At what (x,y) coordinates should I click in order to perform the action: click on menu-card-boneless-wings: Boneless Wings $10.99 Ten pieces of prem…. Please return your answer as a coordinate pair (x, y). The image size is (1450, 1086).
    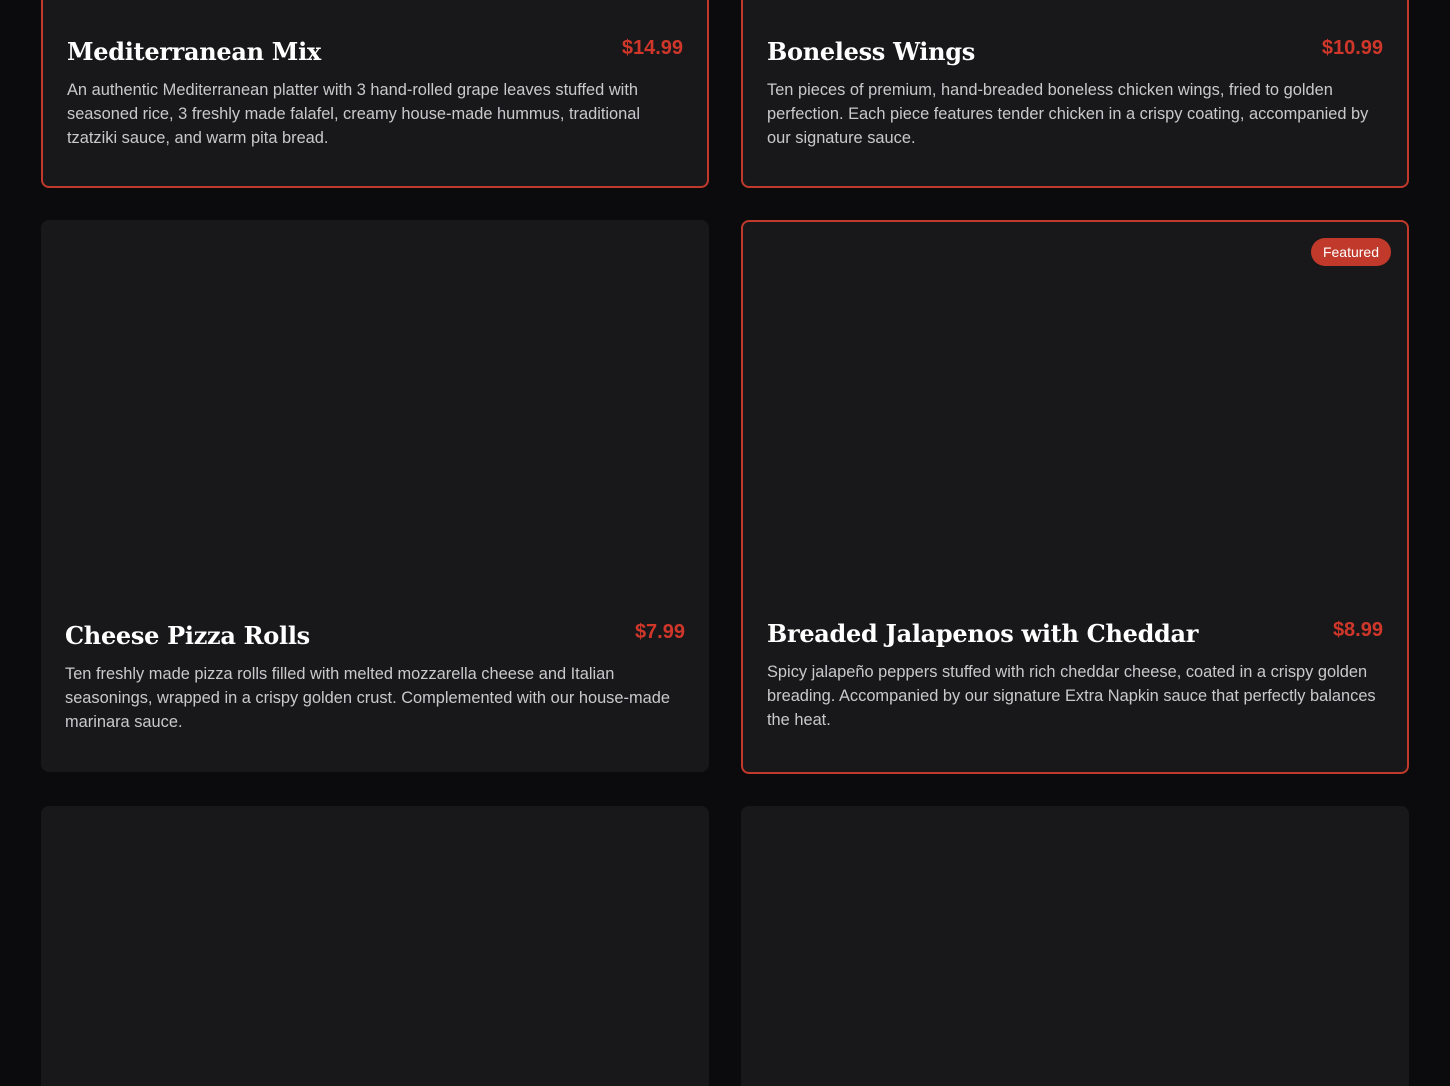
    Looking at the image, I should click on (1075, 94).